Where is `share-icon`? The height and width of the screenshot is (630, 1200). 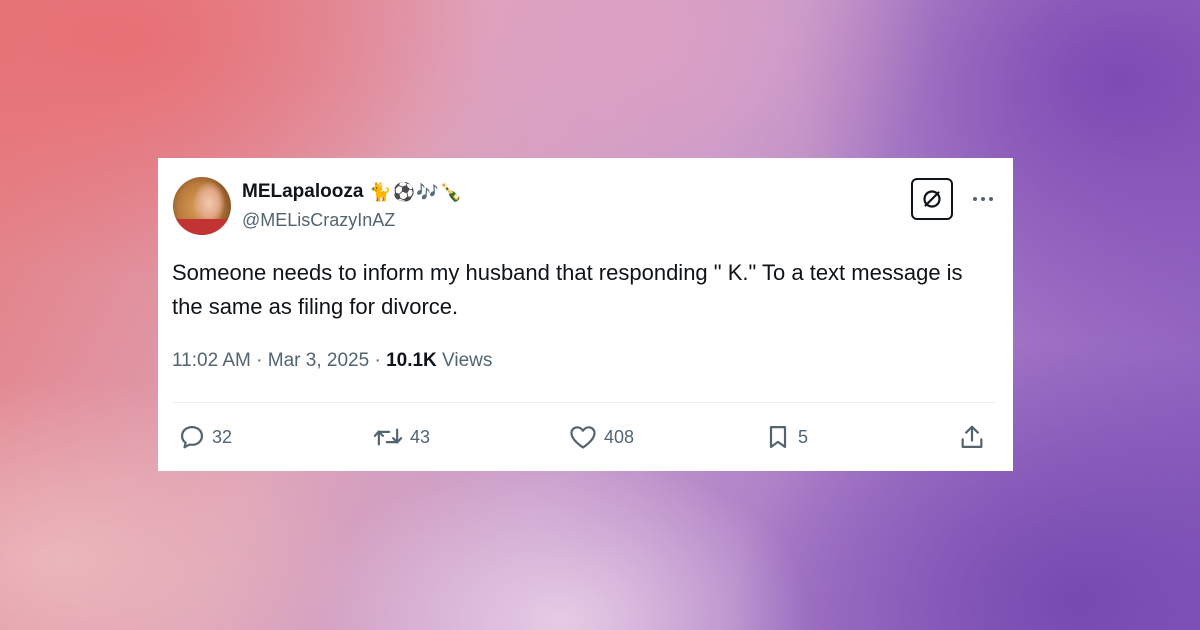
share-icon is located at coordinates (972, 437).